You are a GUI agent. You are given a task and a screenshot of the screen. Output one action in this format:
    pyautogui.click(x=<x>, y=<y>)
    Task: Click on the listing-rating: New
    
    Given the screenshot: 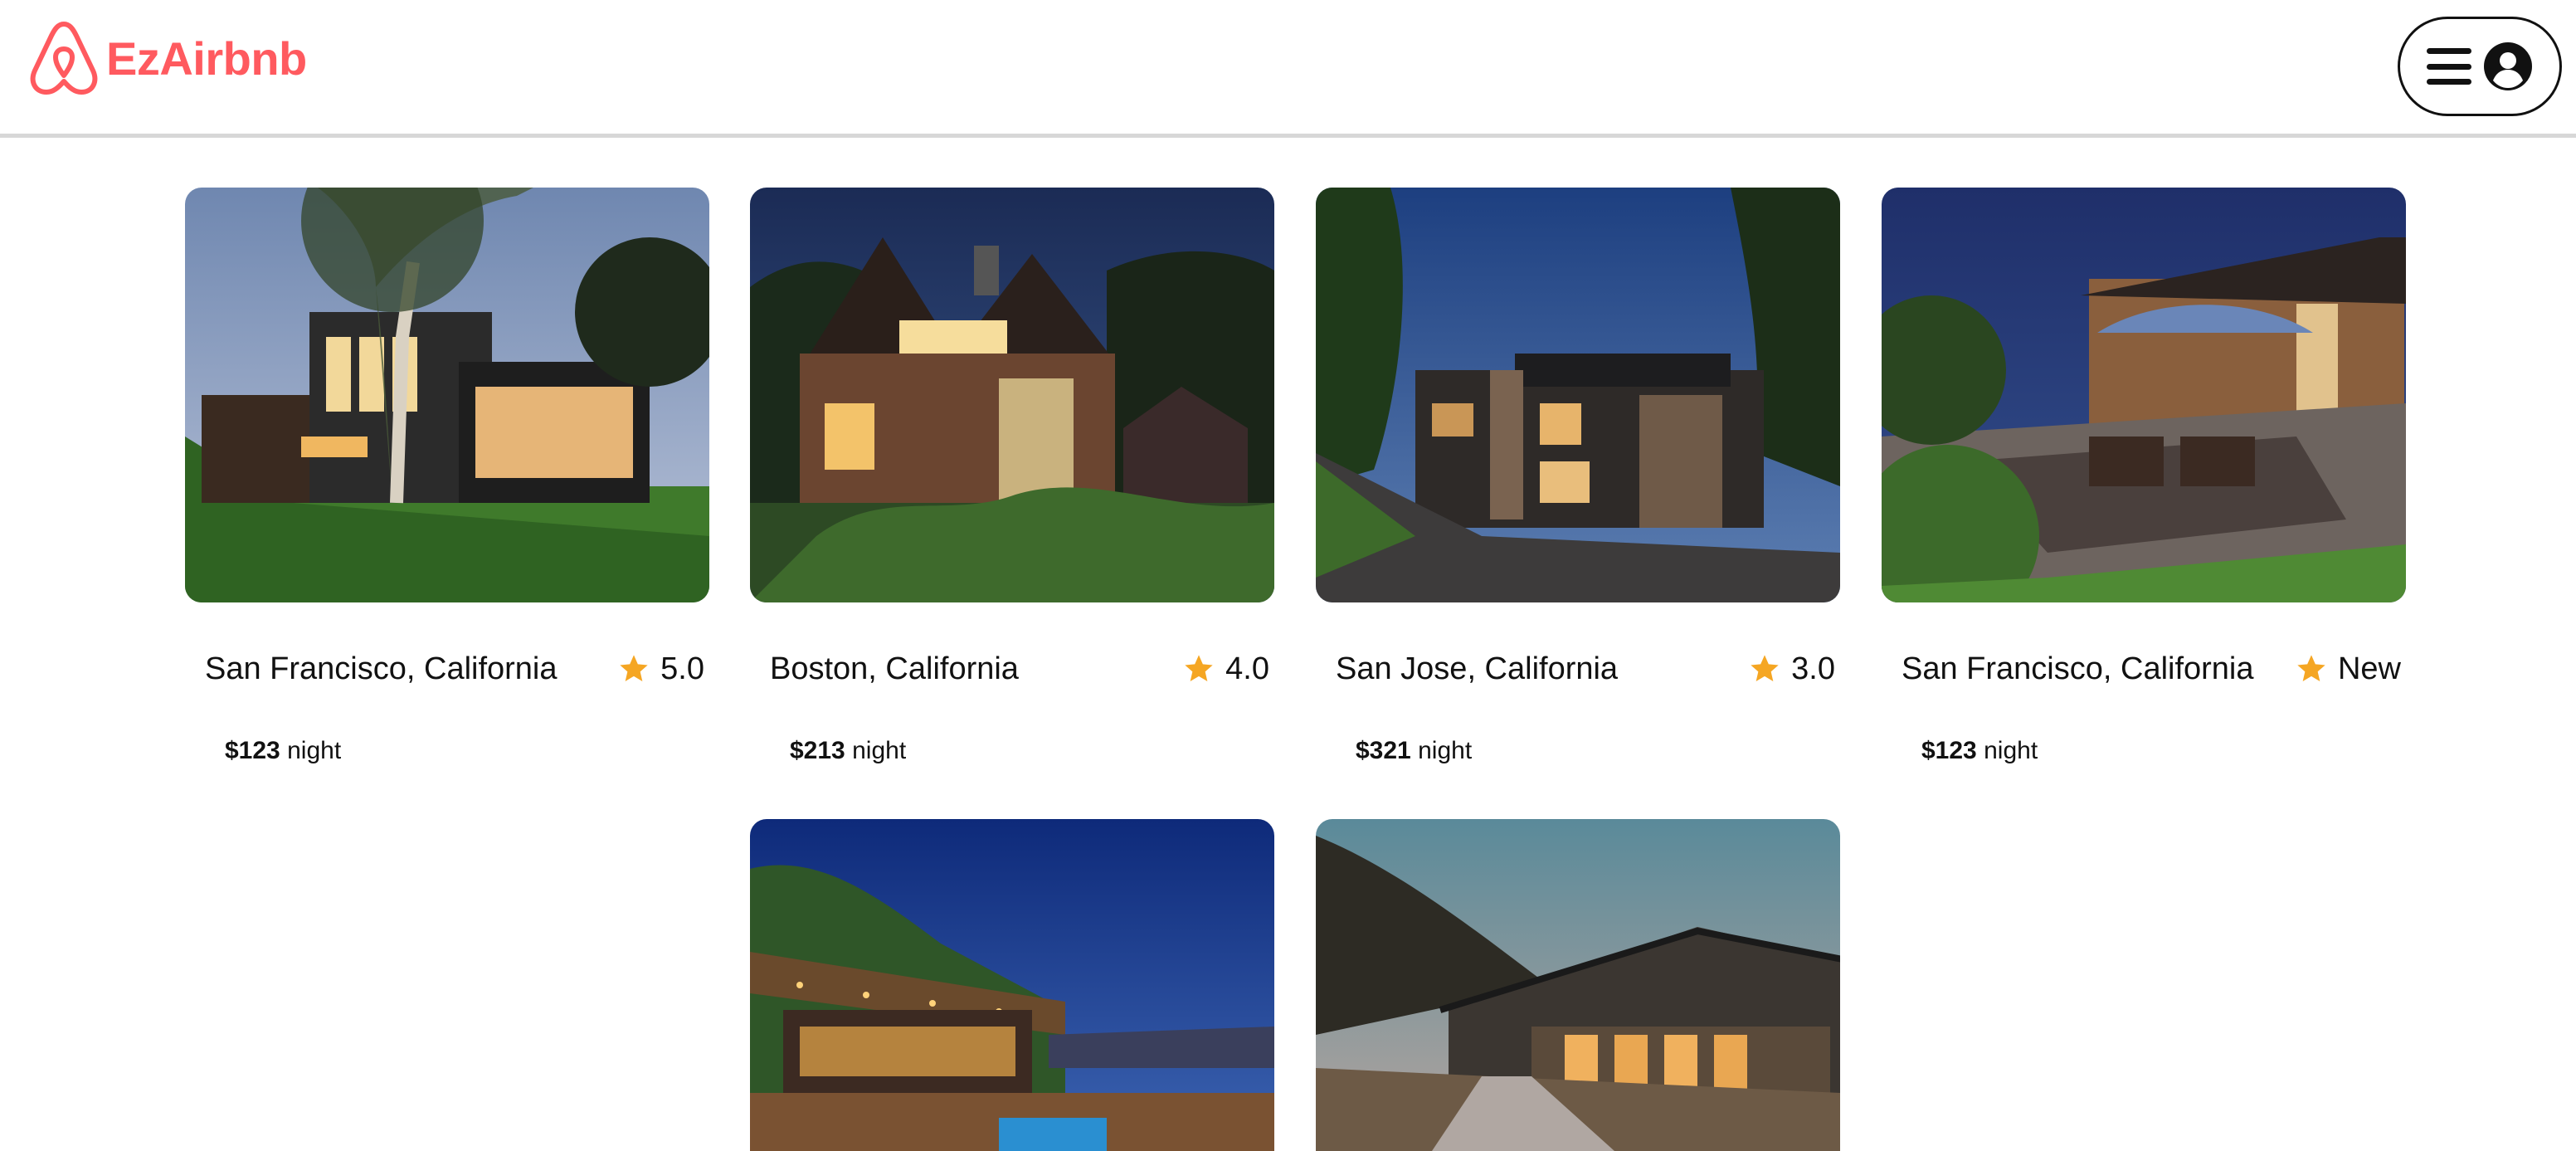 What is the action you would take?
    pyautogui.click(x=2348, y=669)
    